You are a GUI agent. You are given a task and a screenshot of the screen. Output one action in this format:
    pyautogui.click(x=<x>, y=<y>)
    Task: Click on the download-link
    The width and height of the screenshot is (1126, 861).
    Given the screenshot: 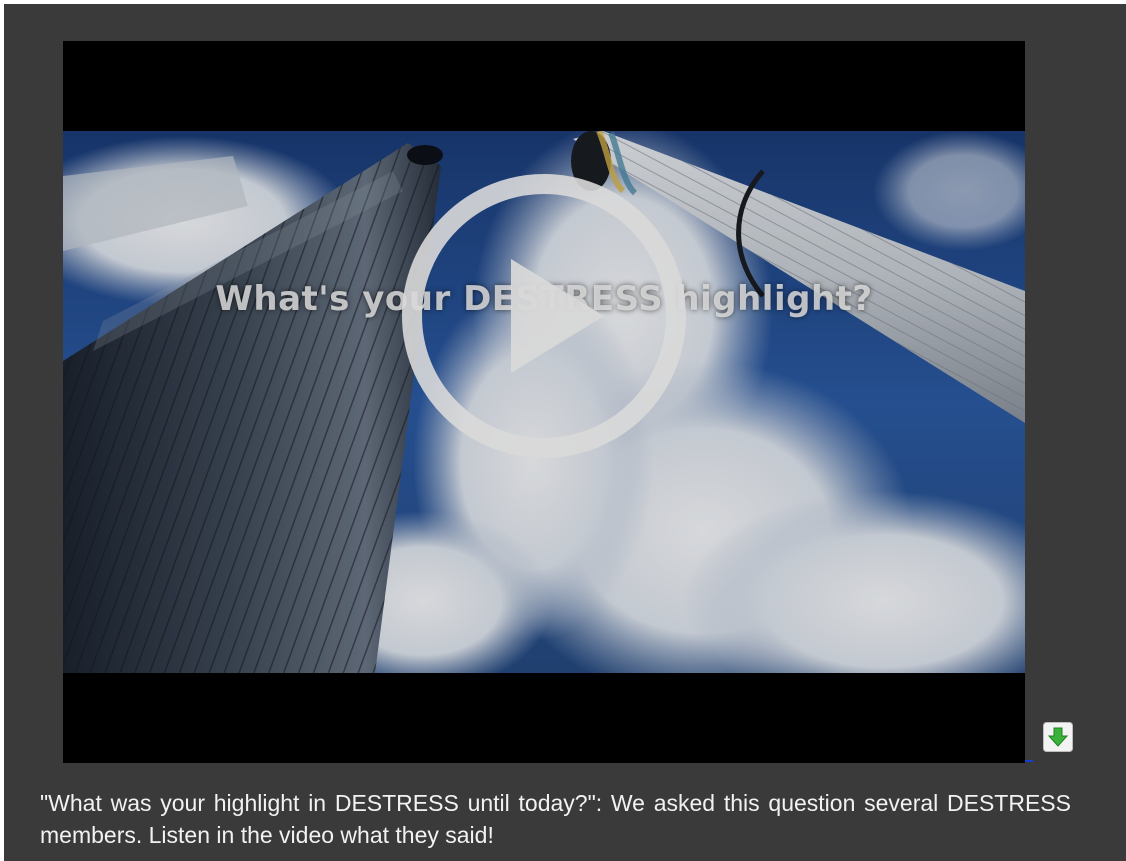 What is the action you would take?
    pyautogui.click(x=1029, y=759)
    